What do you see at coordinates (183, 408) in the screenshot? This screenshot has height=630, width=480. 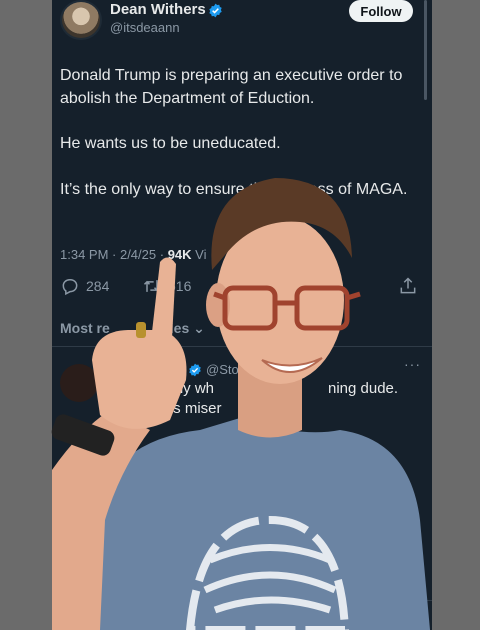 I see `reply-text-line2: OE is miser` at bounding box center [183, 408].